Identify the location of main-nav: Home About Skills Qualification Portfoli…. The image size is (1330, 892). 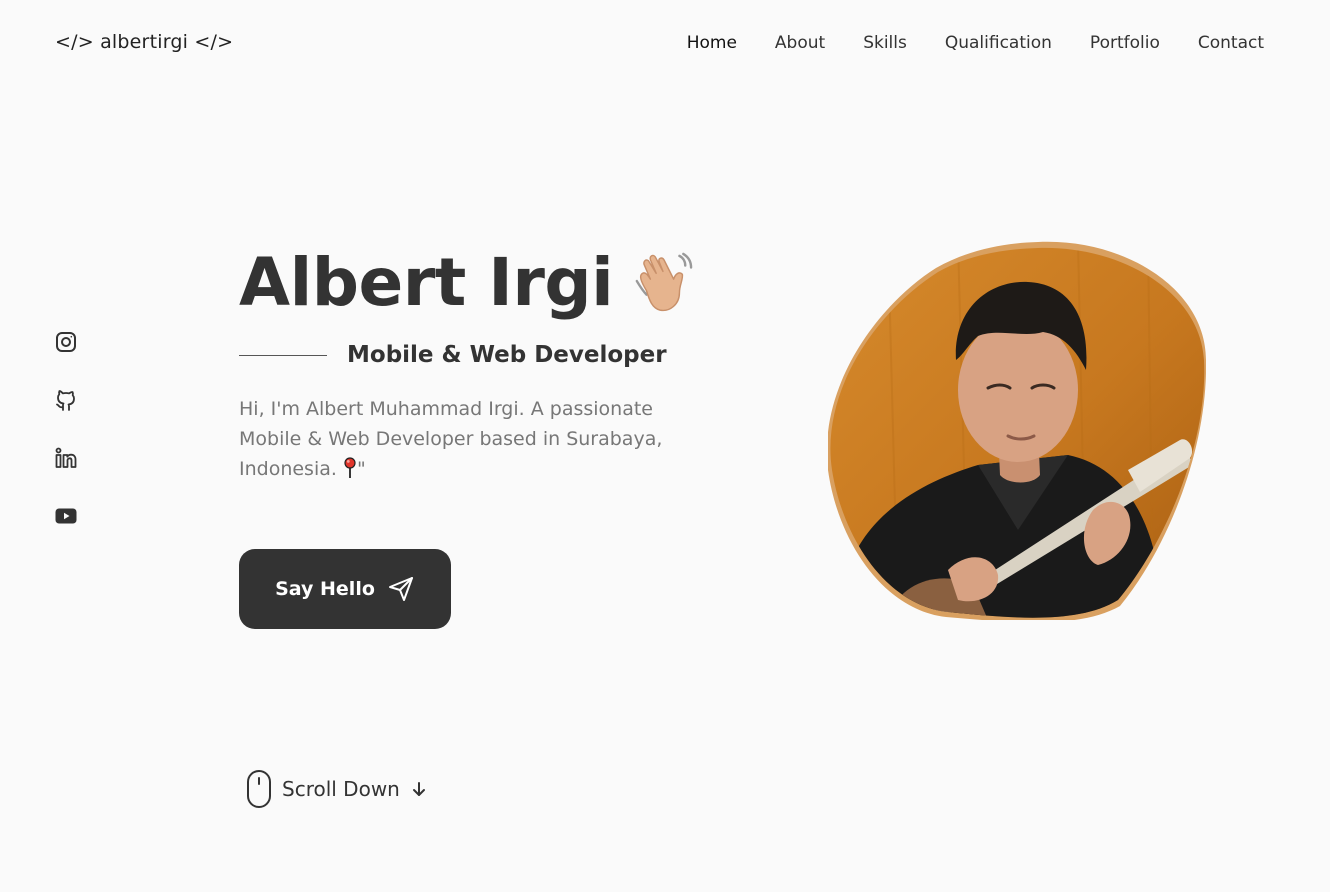
(975, 43).